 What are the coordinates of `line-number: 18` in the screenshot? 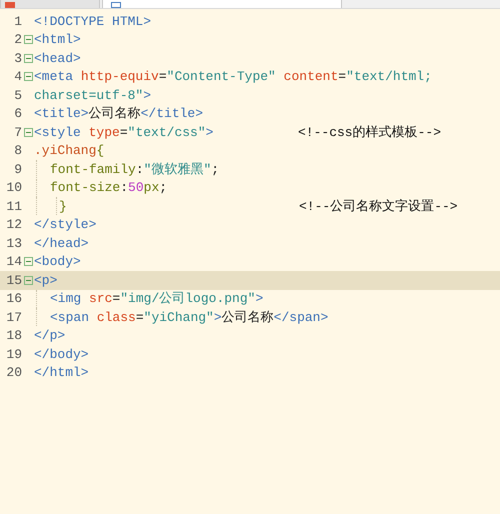 It's located at (13, 336).